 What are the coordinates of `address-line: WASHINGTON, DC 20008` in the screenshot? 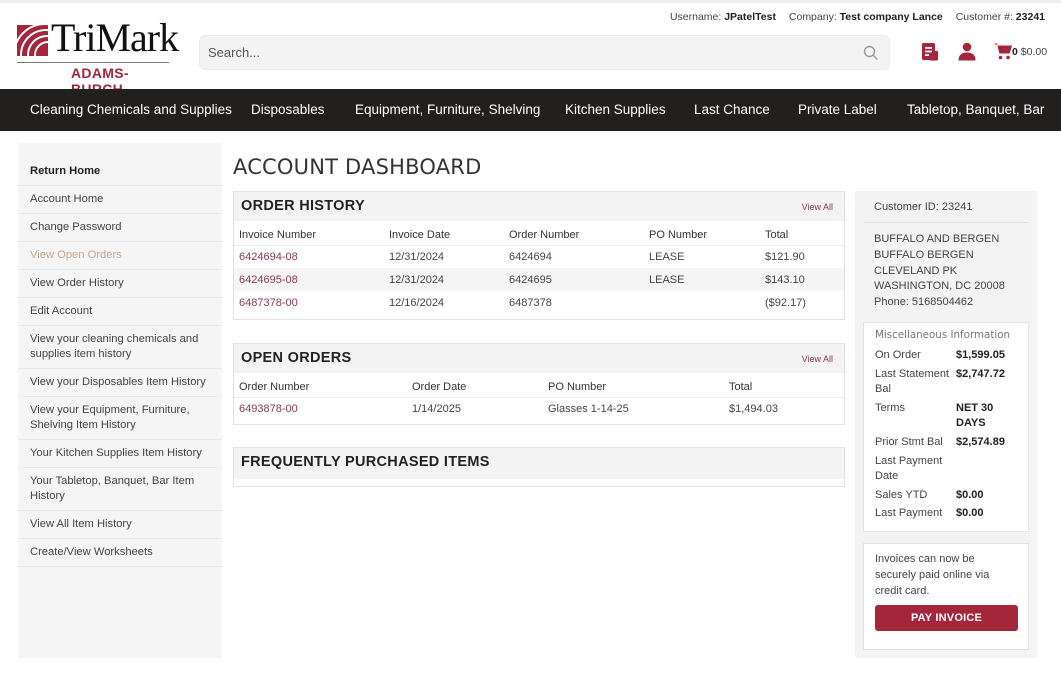 It's located at (939, 286).